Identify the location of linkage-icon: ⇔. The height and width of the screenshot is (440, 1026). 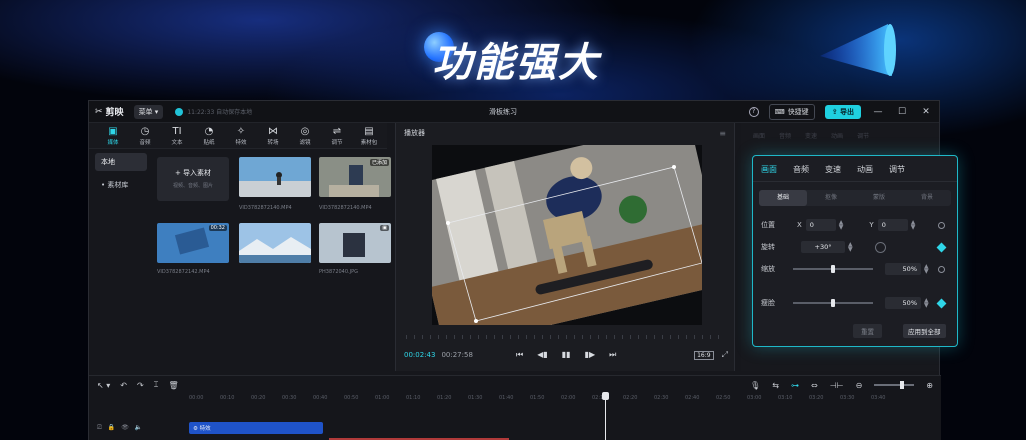
(814, 385).